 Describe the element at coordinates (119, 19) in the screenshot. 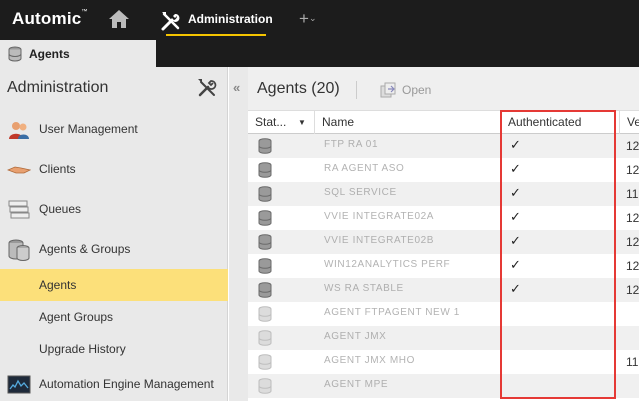

I see `home-icon` at that location.